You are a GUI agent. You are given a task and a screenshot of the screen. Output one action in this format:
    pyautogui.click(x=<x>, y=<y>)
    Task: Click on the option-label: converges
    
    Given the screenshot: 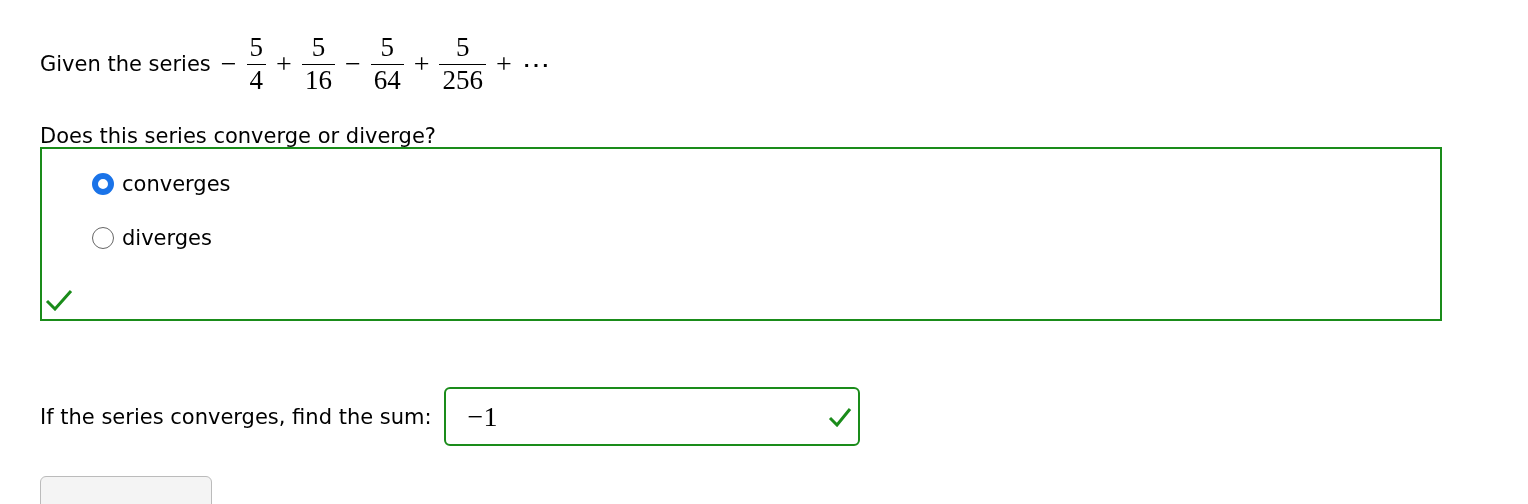 What is the action you would take?
    pyautogui.click(x=176, y=184)
    